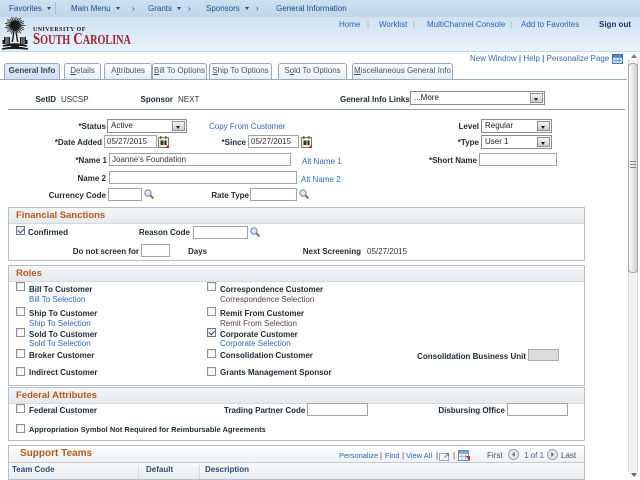  I want to click on svg-text: SOUTH CAROLINA, so click(82, 38).